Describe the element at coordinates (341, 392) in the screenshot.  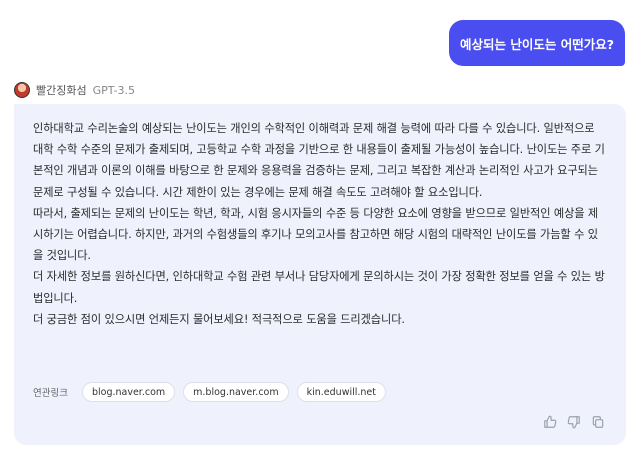
I see `related-link-chip: kin.eduwill.net` at that location.